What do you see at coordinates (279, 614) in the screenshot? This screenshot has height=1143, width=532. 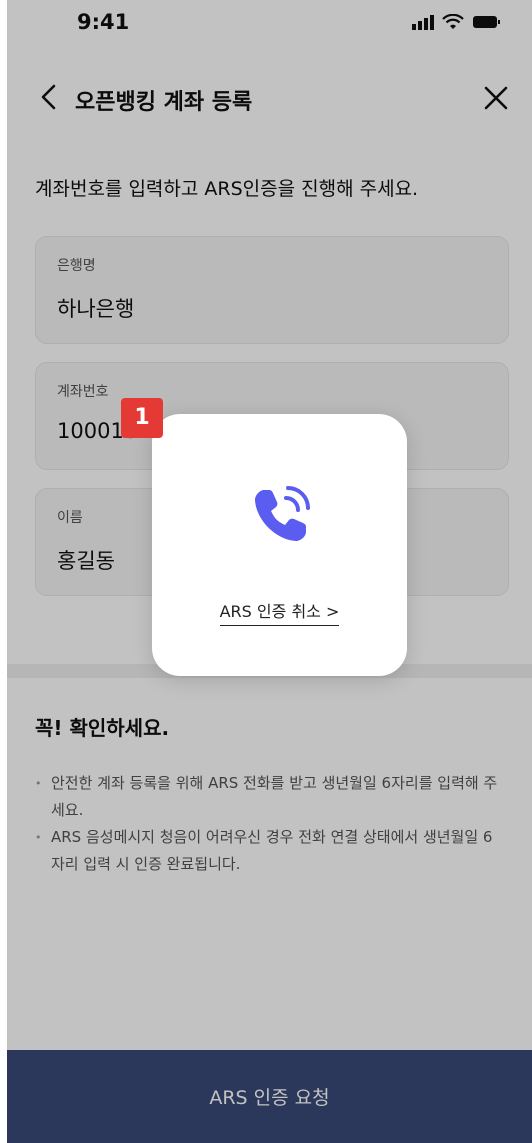 I see `ars-cancel-link: ARS 인증 취소 >` at bounding box center [279, 614].